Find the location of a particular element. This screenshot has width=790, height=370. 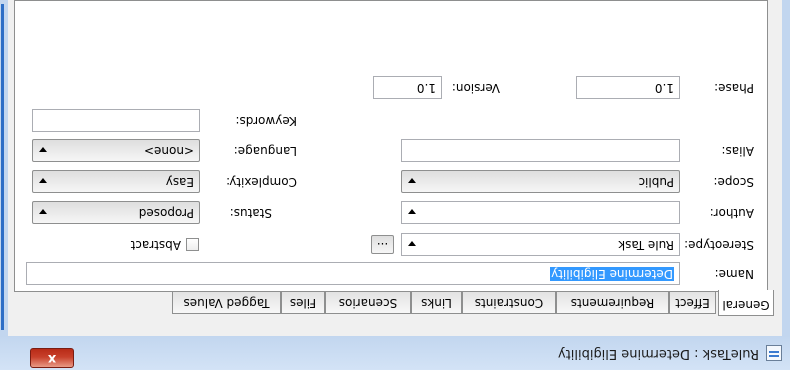

alias-input is located at coordinates (540, 150).